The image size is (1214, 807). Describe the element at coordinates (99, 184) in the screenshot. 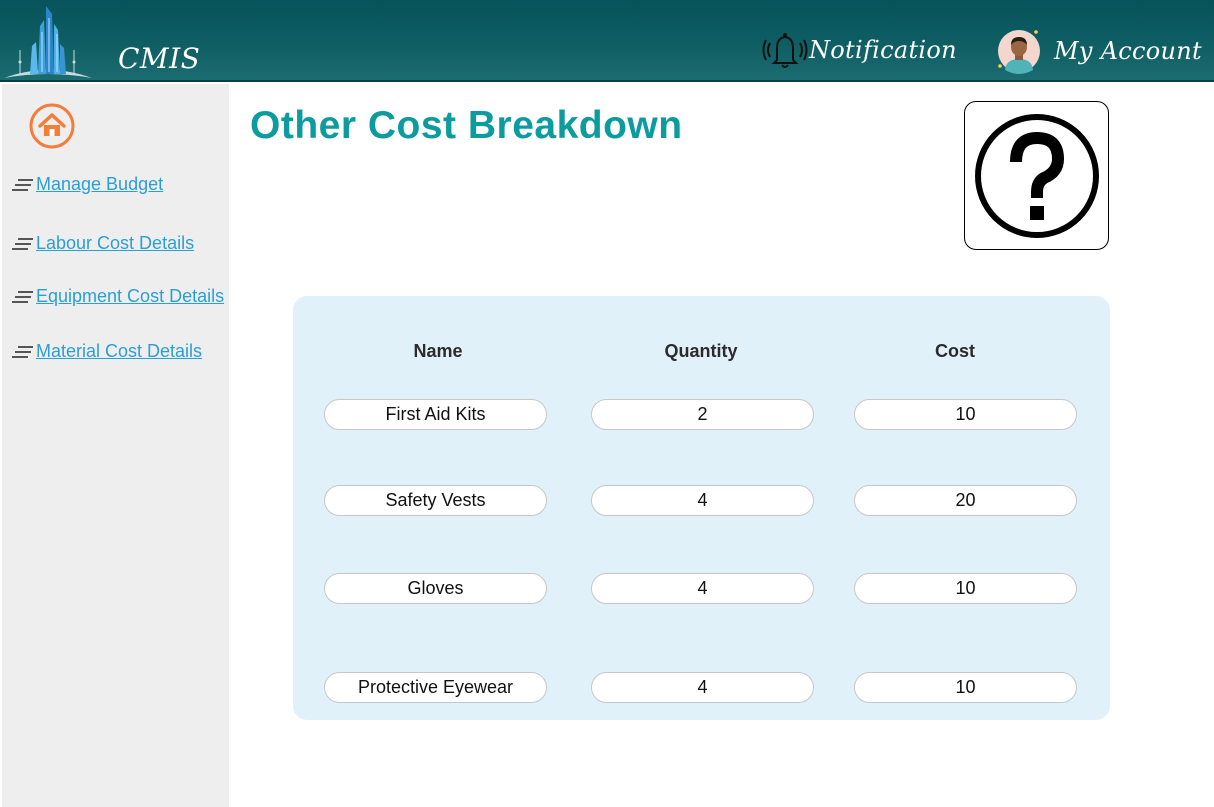

I see `sidebar-item-label: Manage Budget` at that location.